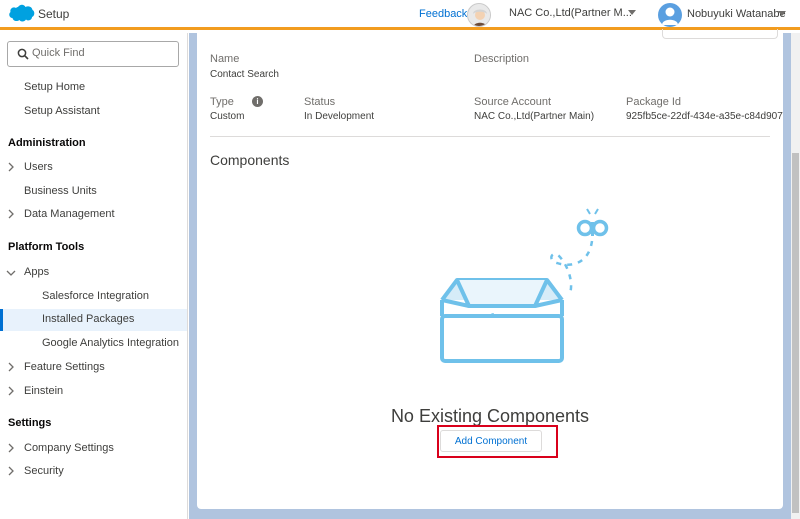 The height and width of the screenshot is (519, 800). Describe the element at coordinates (534, 116) in the screenshot. I see `source-account-value: NAC Co.,Ltd(Partner Main)` at that location.